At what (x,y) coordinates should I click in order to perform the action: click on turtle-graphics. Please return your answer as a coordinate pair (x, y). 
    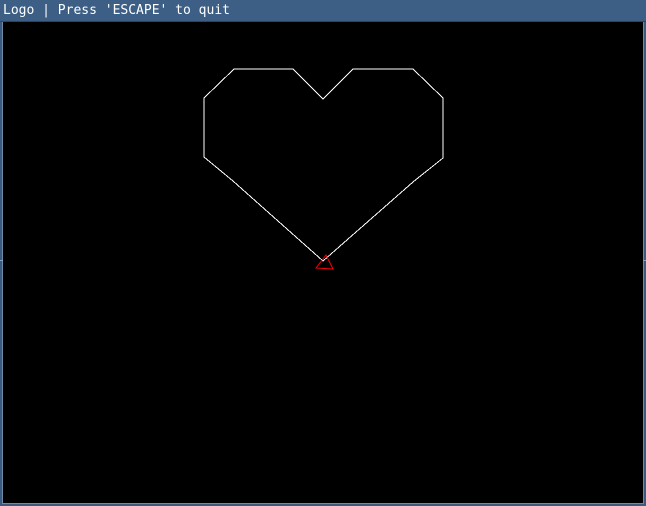
    Looking at the image, I should click on (323, 169).